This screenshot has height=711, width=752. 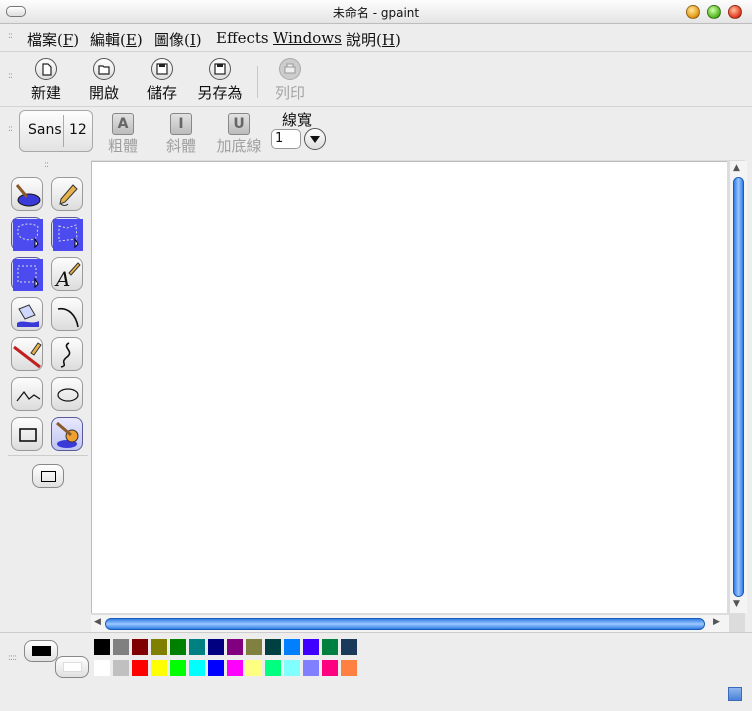 I want to click on scroll-left-arrow-icon: ◀, so click(x=97, y=622).